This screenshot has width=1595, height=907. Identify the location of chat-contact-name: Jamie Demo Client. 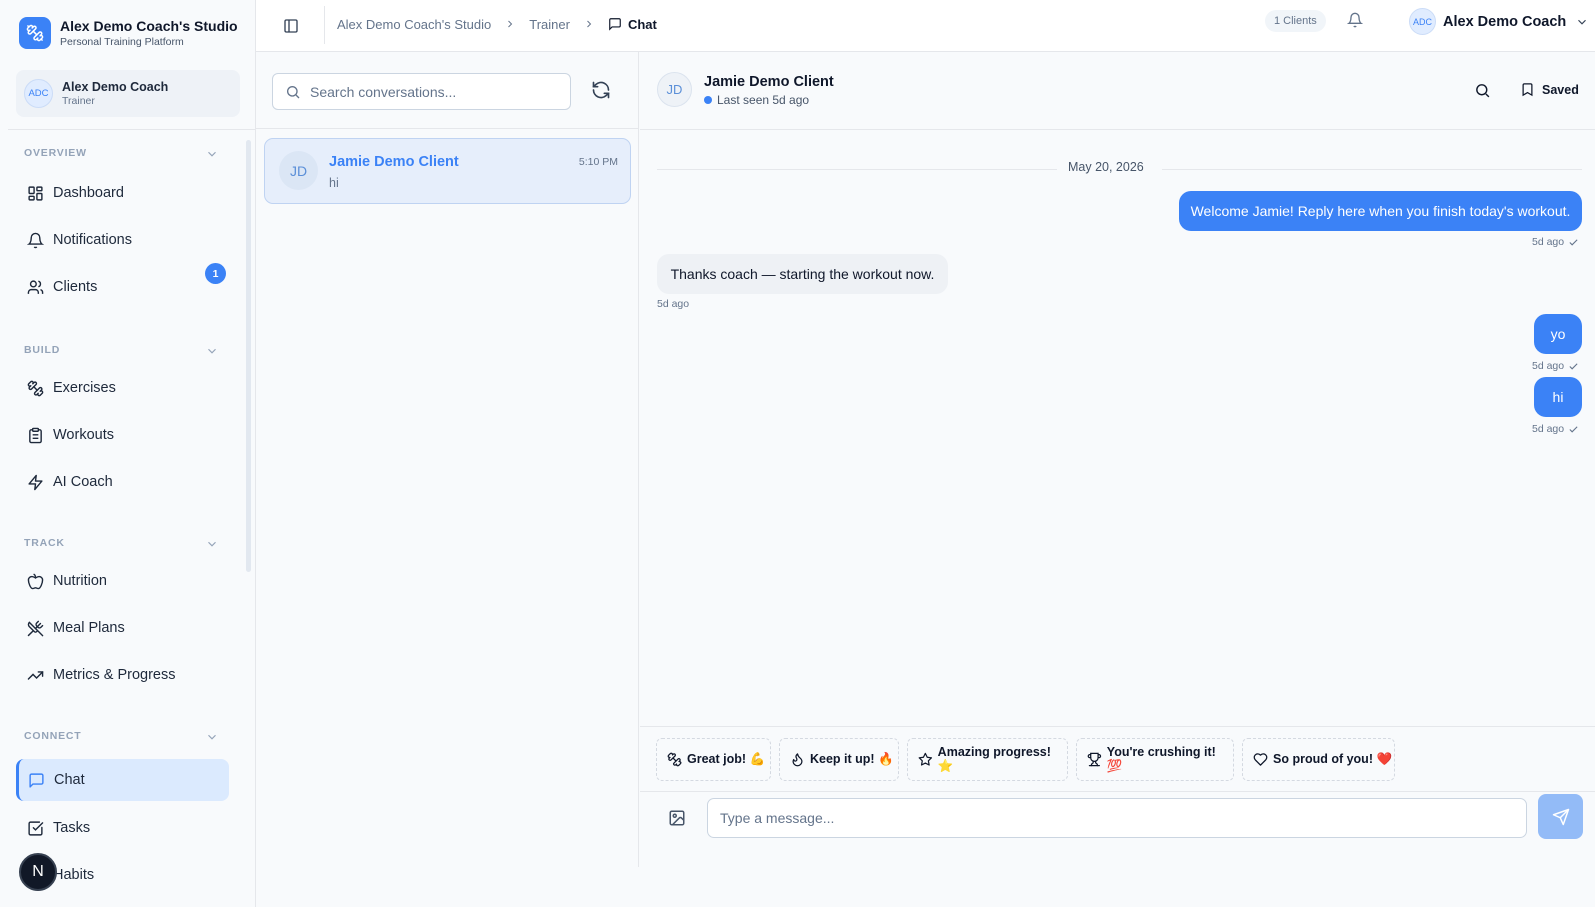
(769, 82).